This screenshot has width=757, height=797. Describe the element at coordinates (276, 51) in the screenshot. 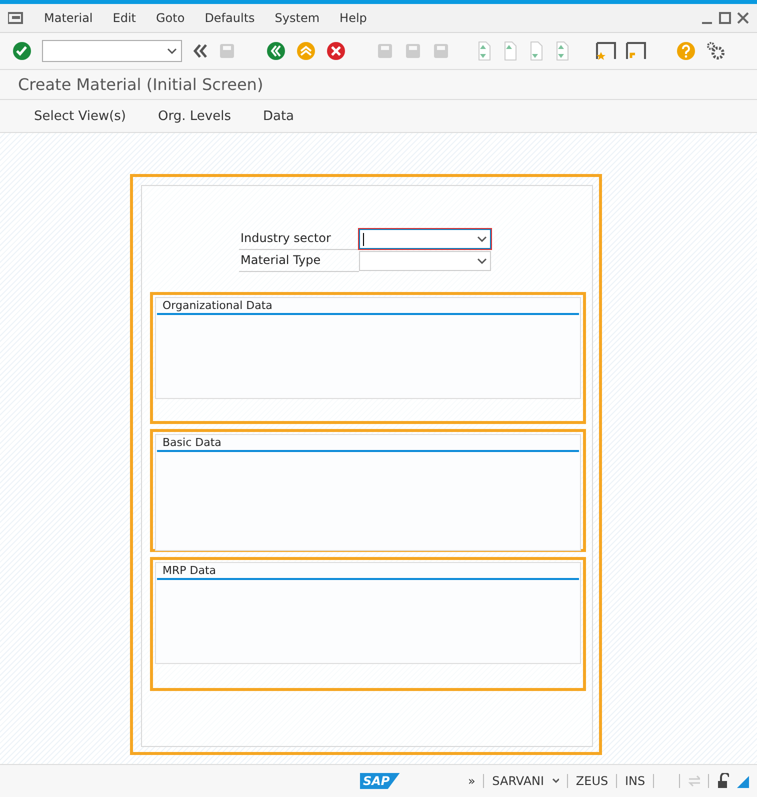

I see `back-icon` at that location.